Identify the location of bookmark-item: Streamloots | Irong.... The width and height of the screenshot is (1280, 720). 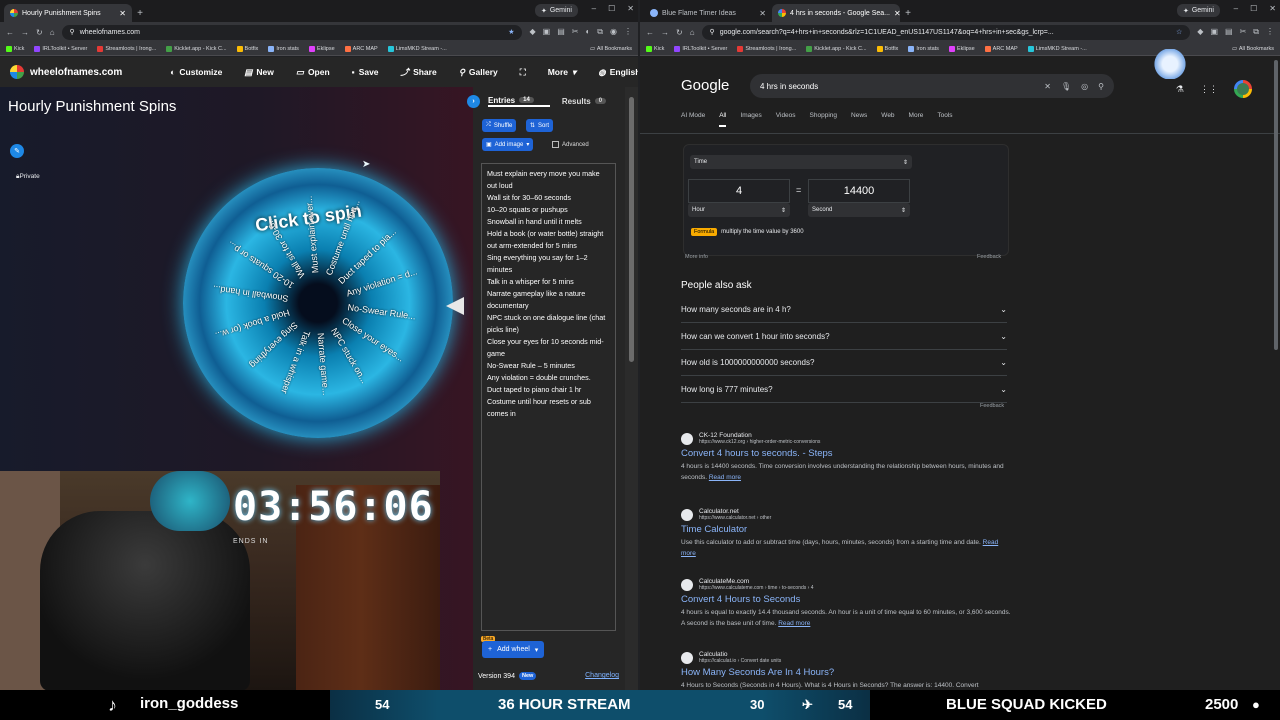
(766, 48).